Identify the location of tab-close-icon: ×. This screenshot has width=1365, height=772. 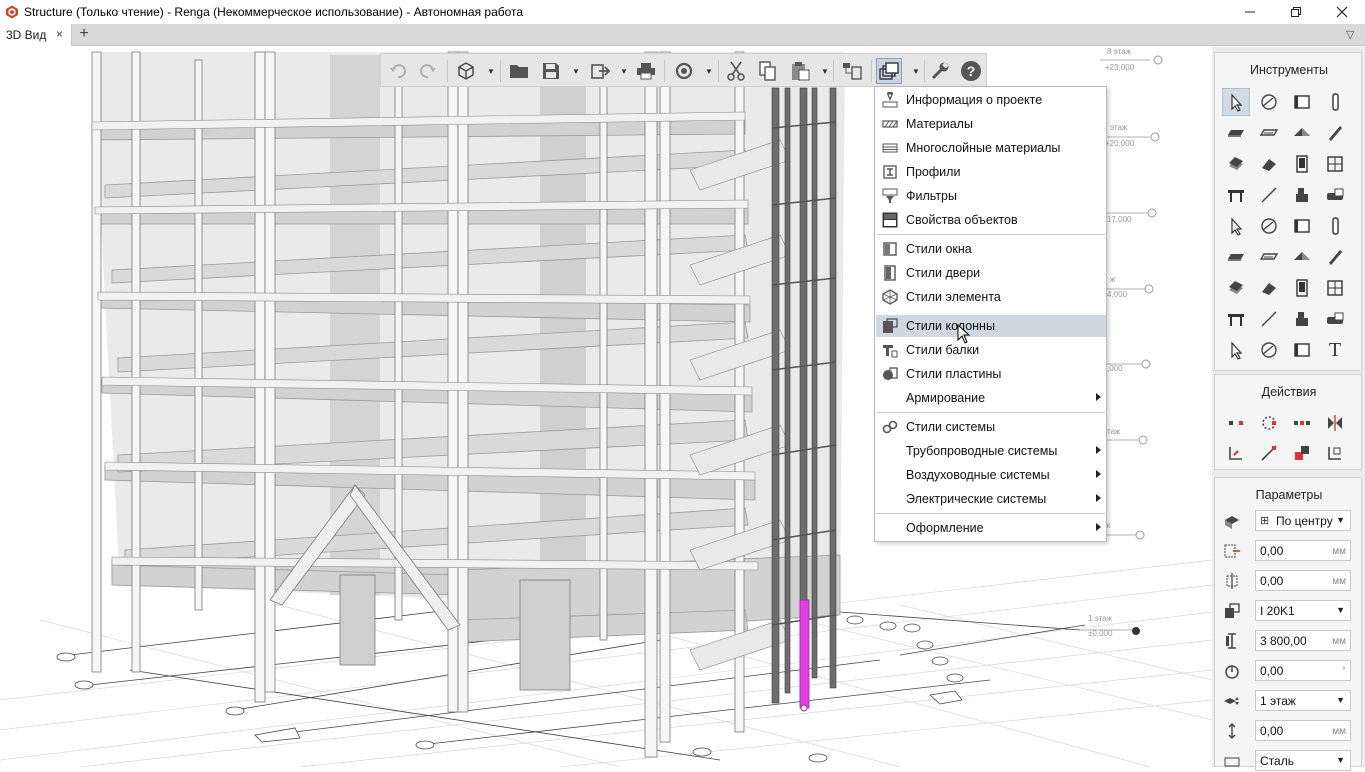
(59, 34).